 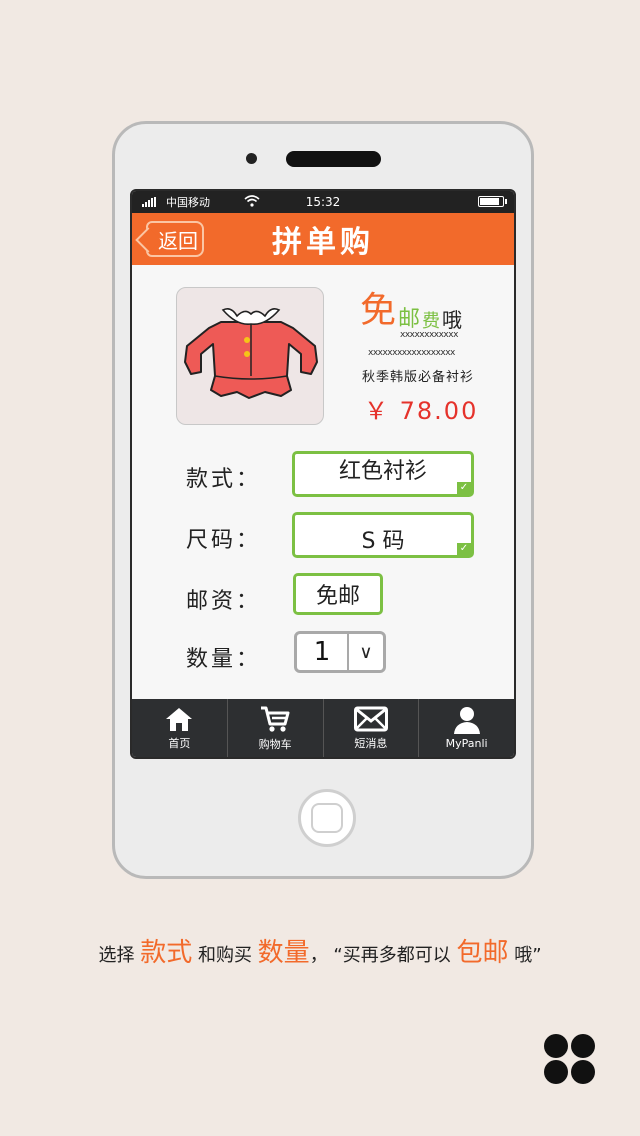 I want to click on size-label: 尺码：, so click(x=224, y=540).